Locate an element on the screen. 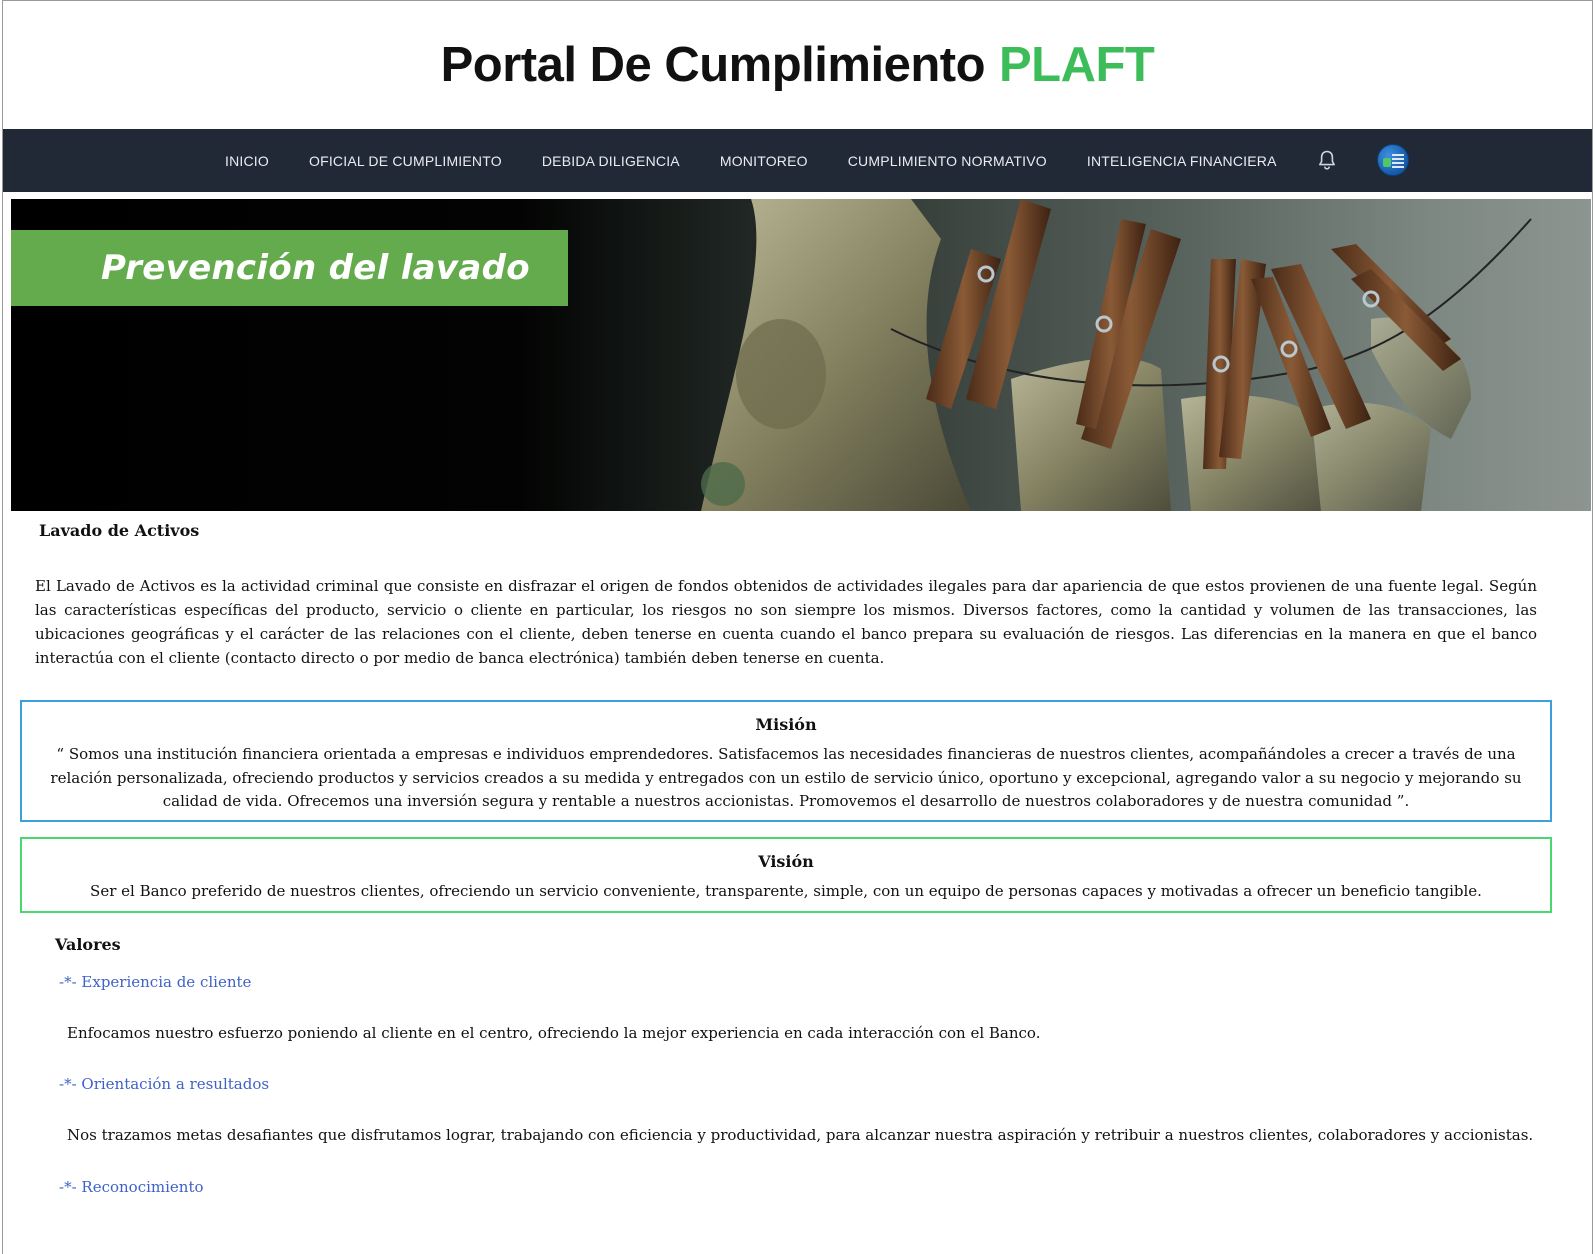  bell-icon is located at coordinates (1327, 160).